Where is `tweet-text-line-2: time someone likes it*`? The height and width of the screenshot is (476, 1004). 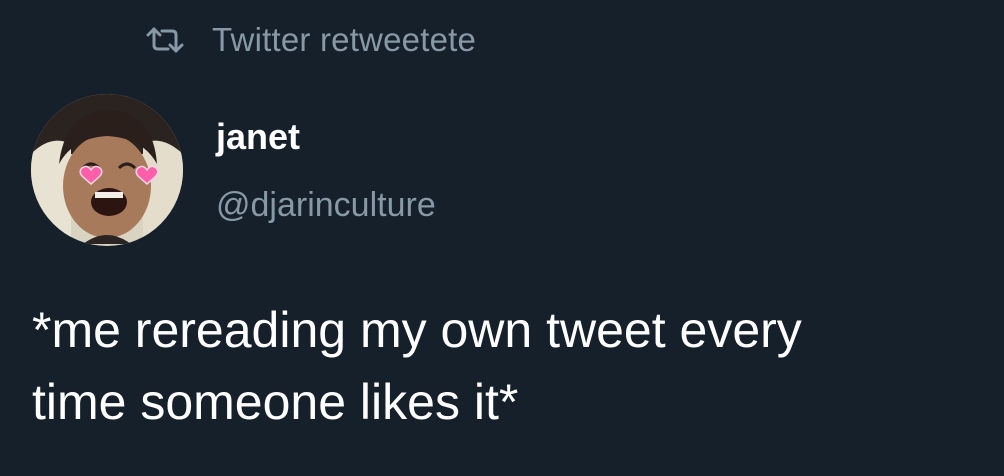
tweet-text-line-2: time someone likes it* is located at coordinates (275, 402).